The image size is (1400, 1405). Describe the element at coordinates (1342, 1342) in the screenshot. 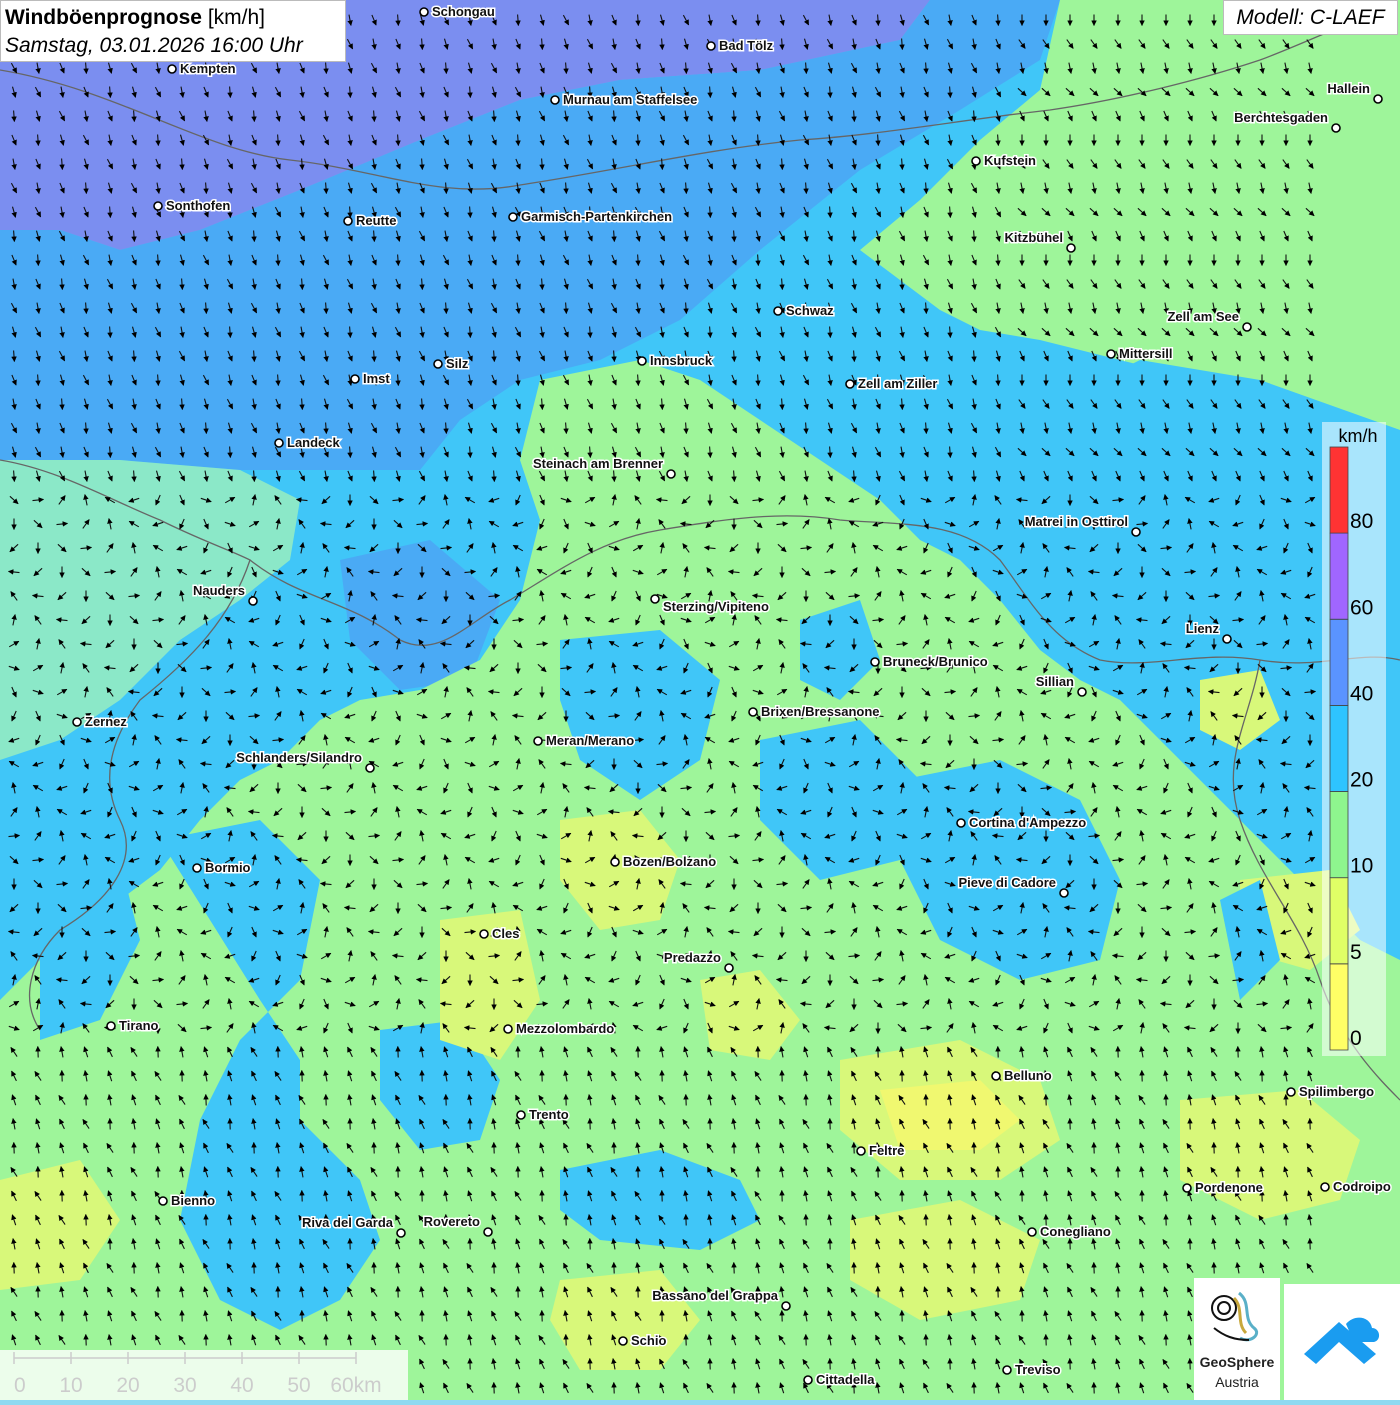

I see `weather-app-logo` at that location.